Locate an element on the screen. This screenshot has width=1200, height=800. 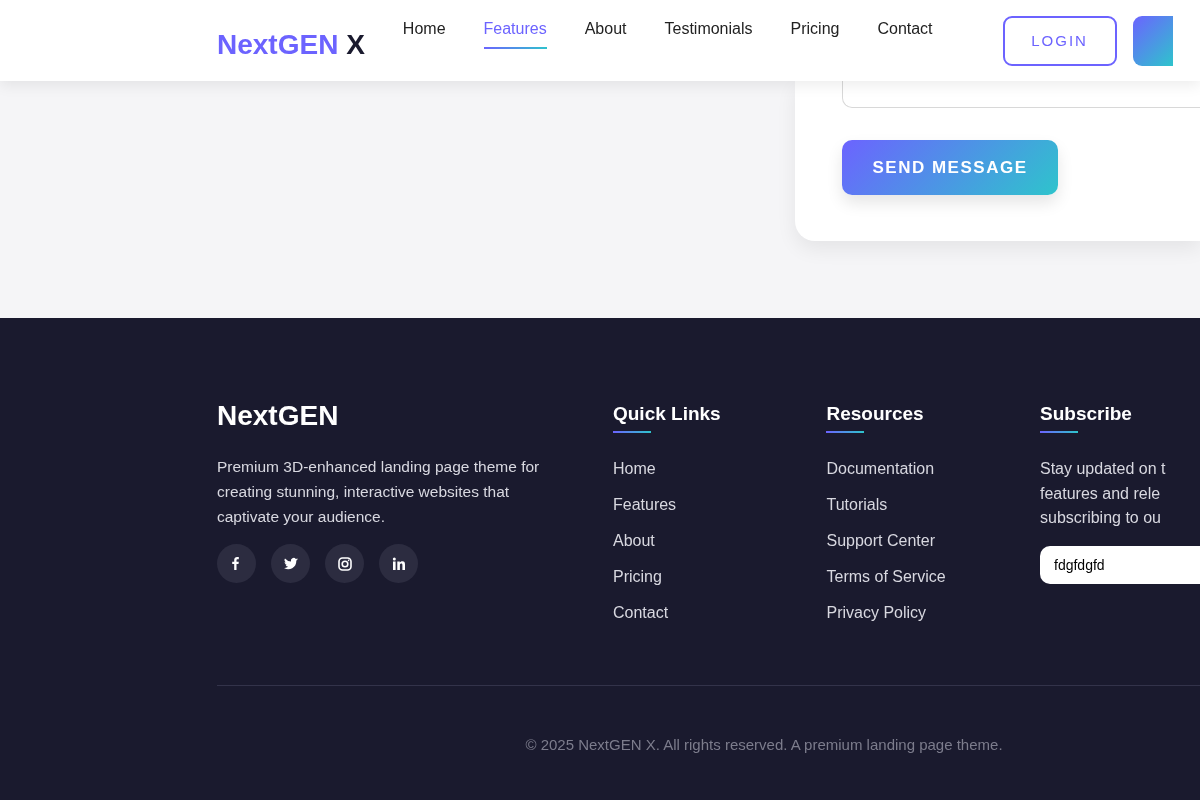
nav-link: Pricing is located at coordinates (815, 33).